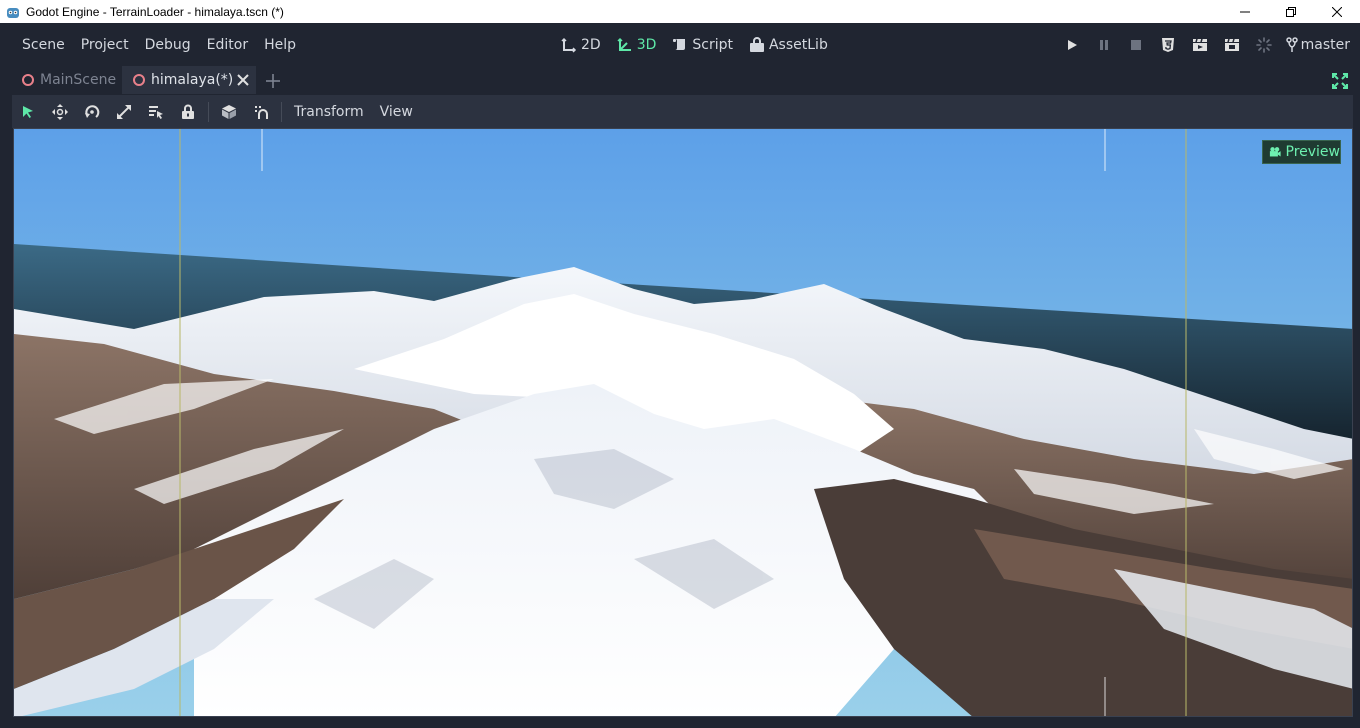  I want to click on restore-icon, so click(1291, 11).